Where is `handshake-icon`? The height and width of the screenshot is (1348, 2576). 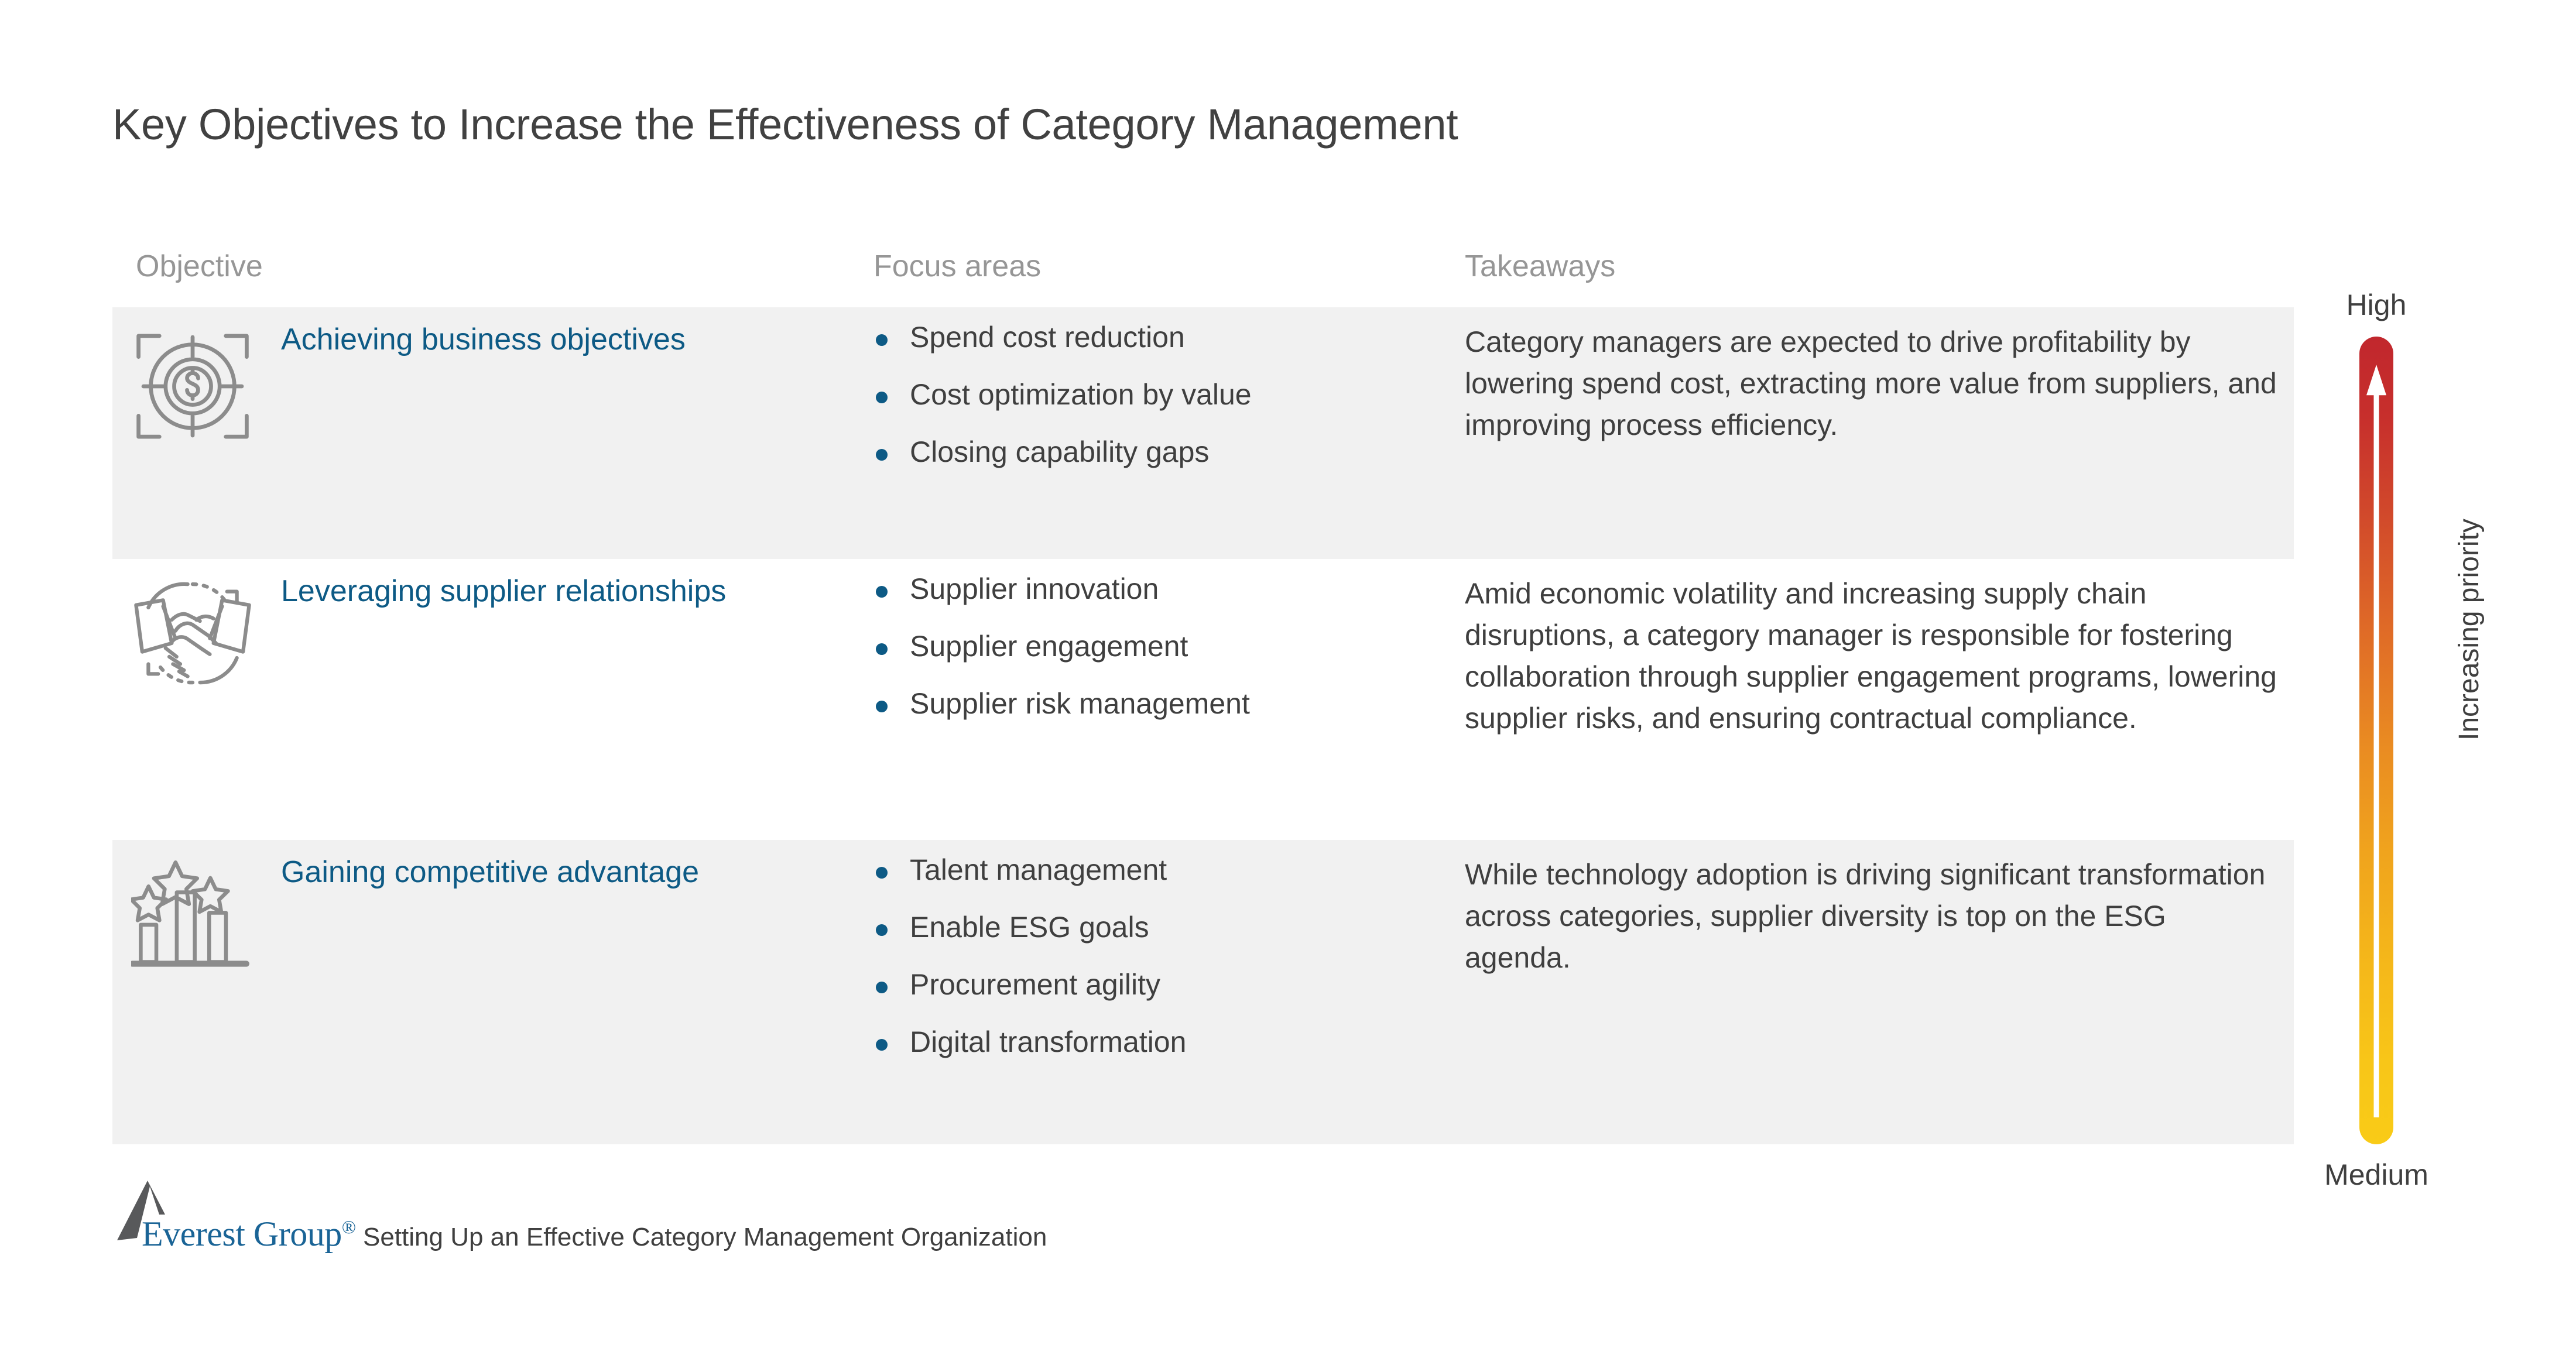
handshake-icon is located at coordinates (192, 638).